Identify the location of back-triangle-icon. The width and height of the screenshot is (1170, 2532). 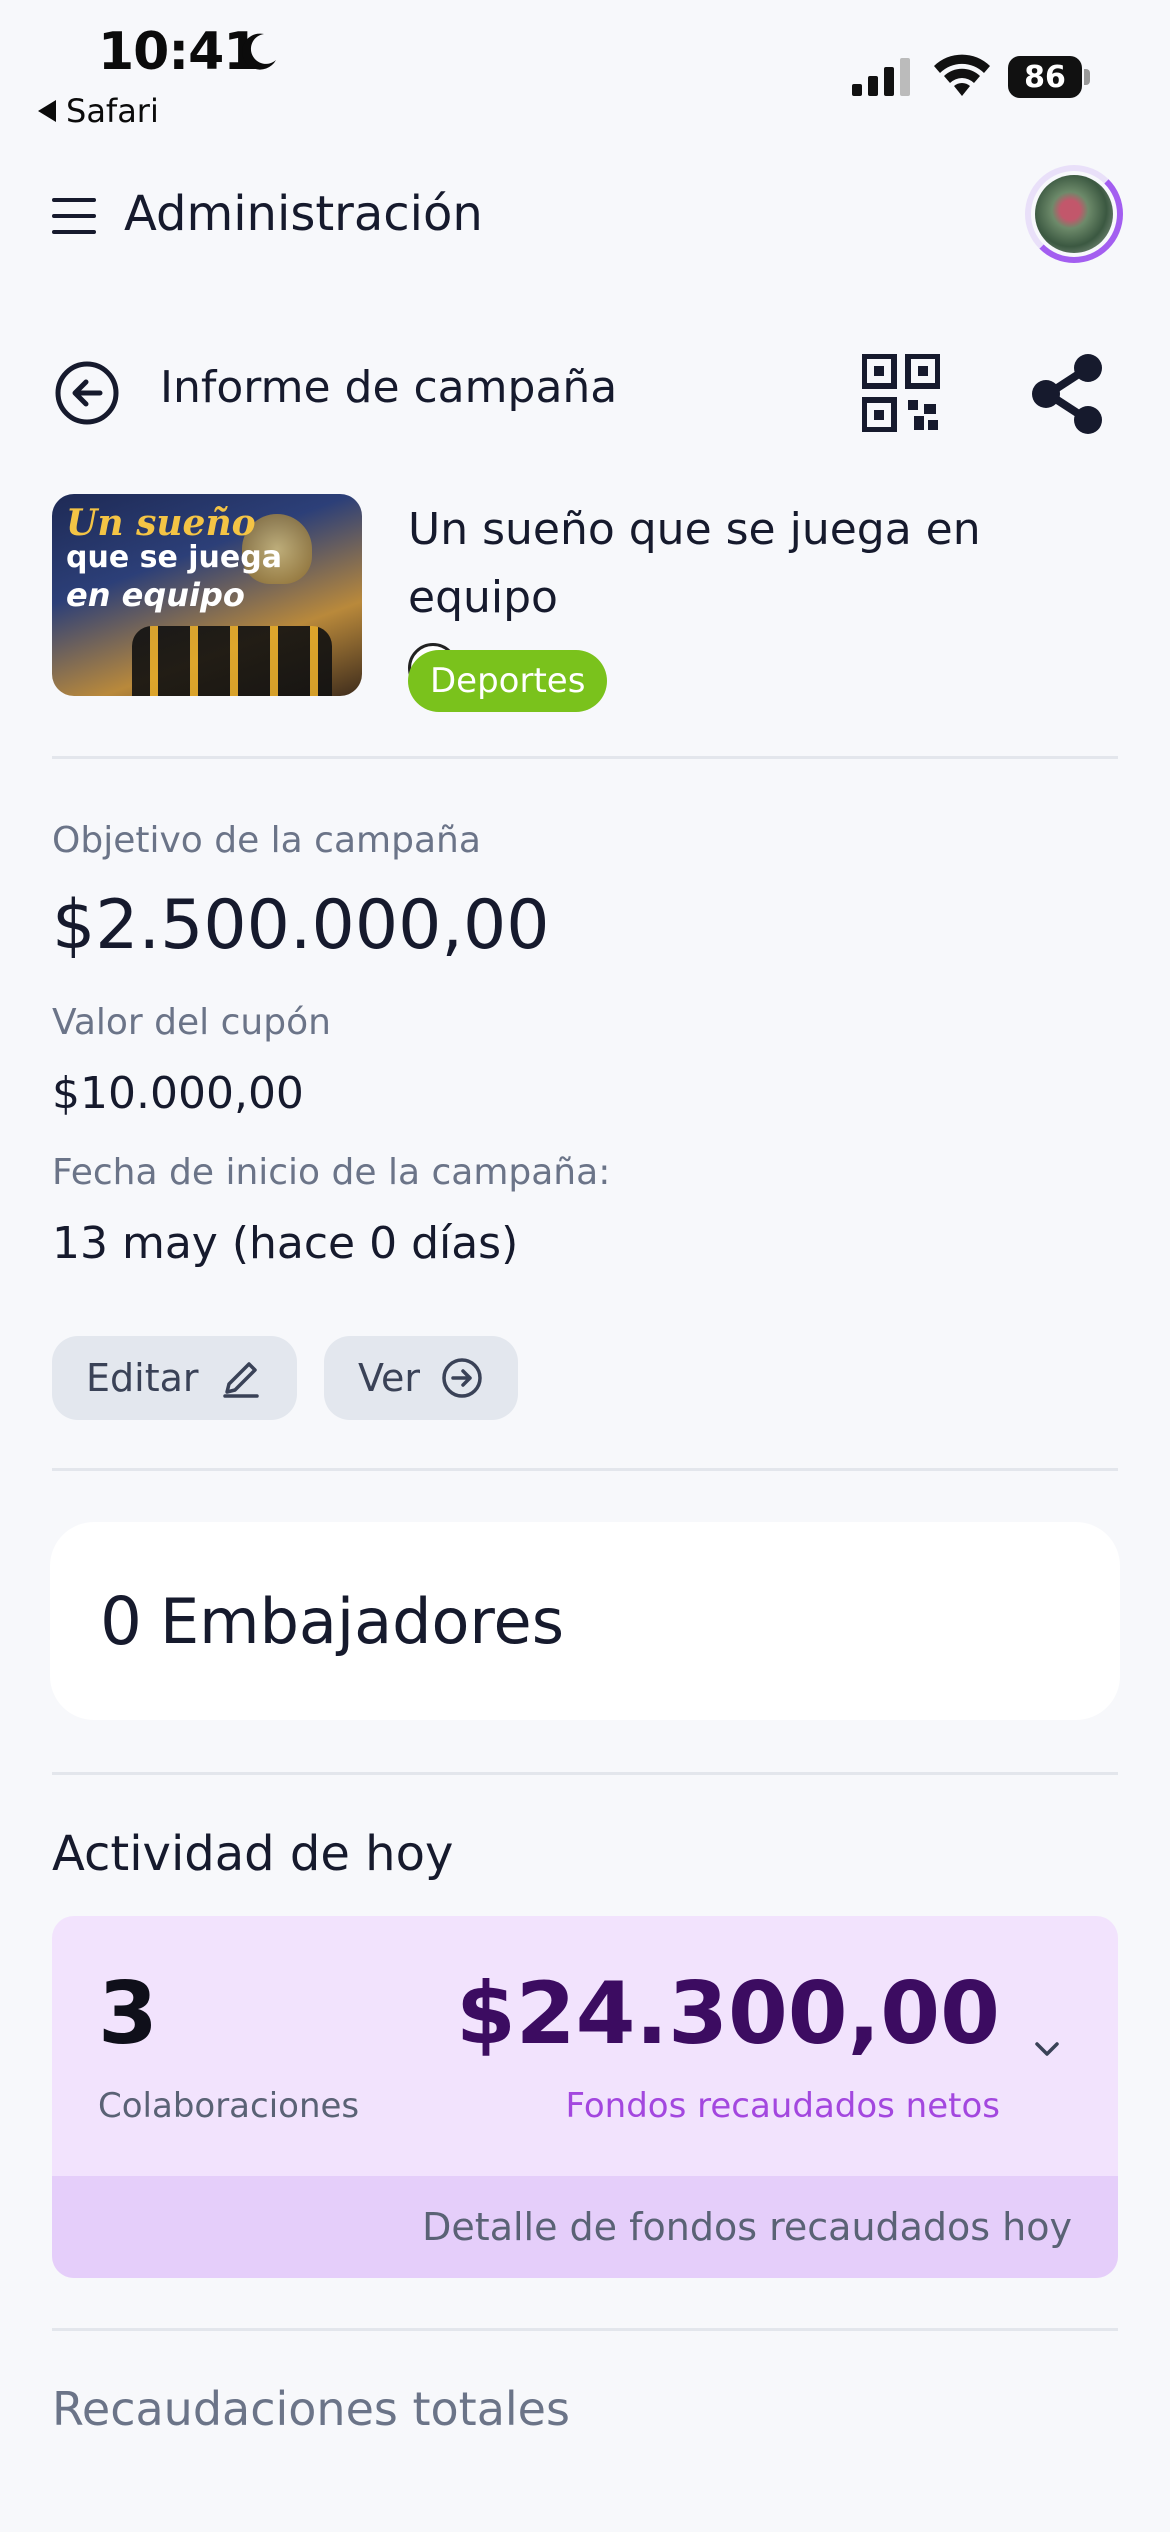
(47, 111).